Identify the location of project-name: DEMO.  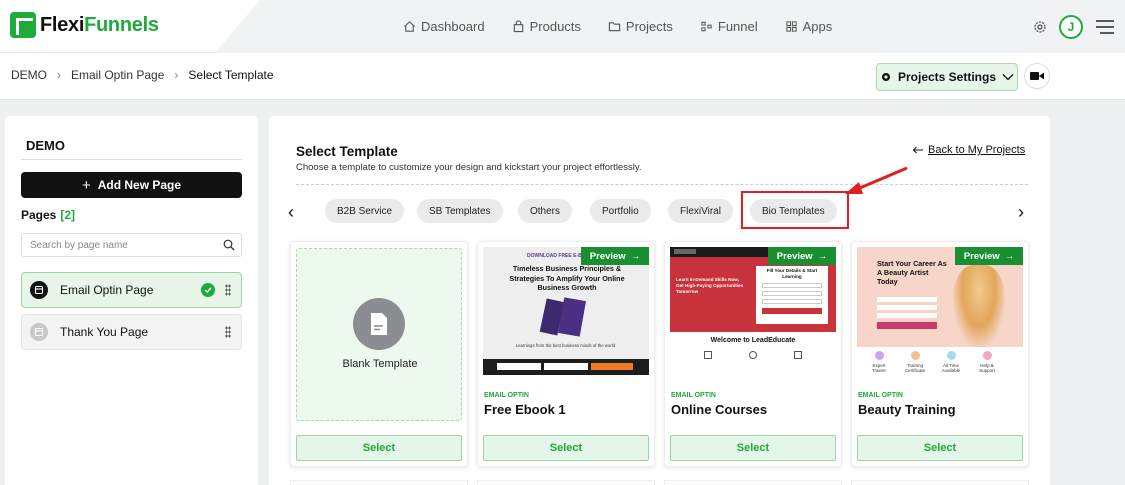
(45, 145).